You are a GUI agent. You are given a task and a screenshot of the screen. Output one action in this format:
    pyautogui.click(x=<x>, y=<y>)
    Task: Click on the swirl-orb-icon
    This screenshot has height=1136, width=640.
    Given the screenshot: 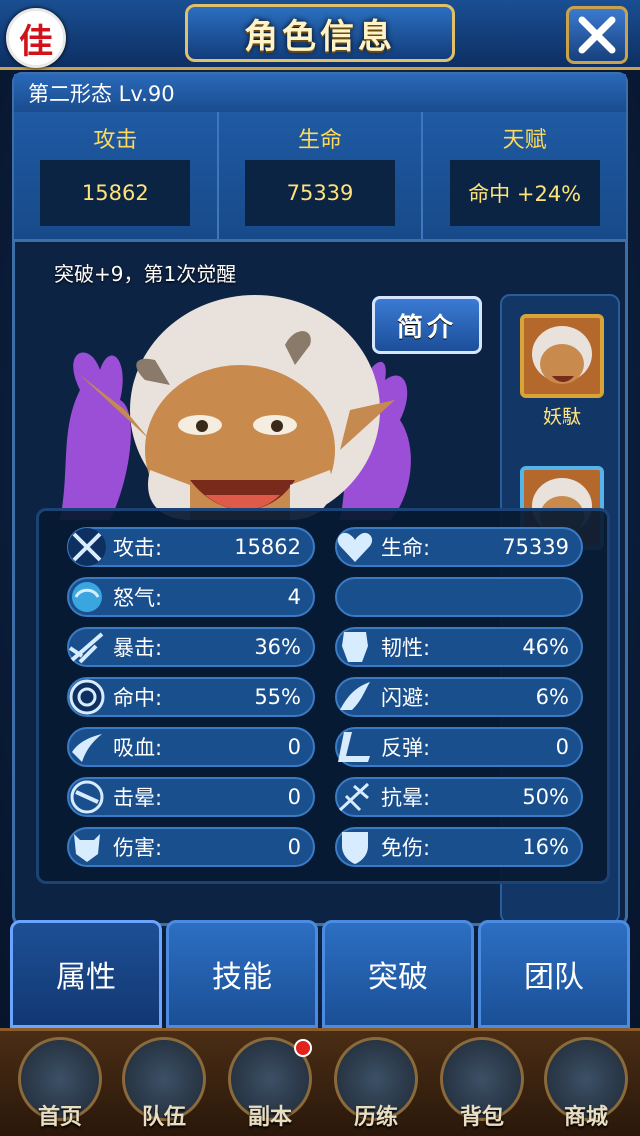 What is the action you would take?
    pyautogui.click(x=87, y=597)
    